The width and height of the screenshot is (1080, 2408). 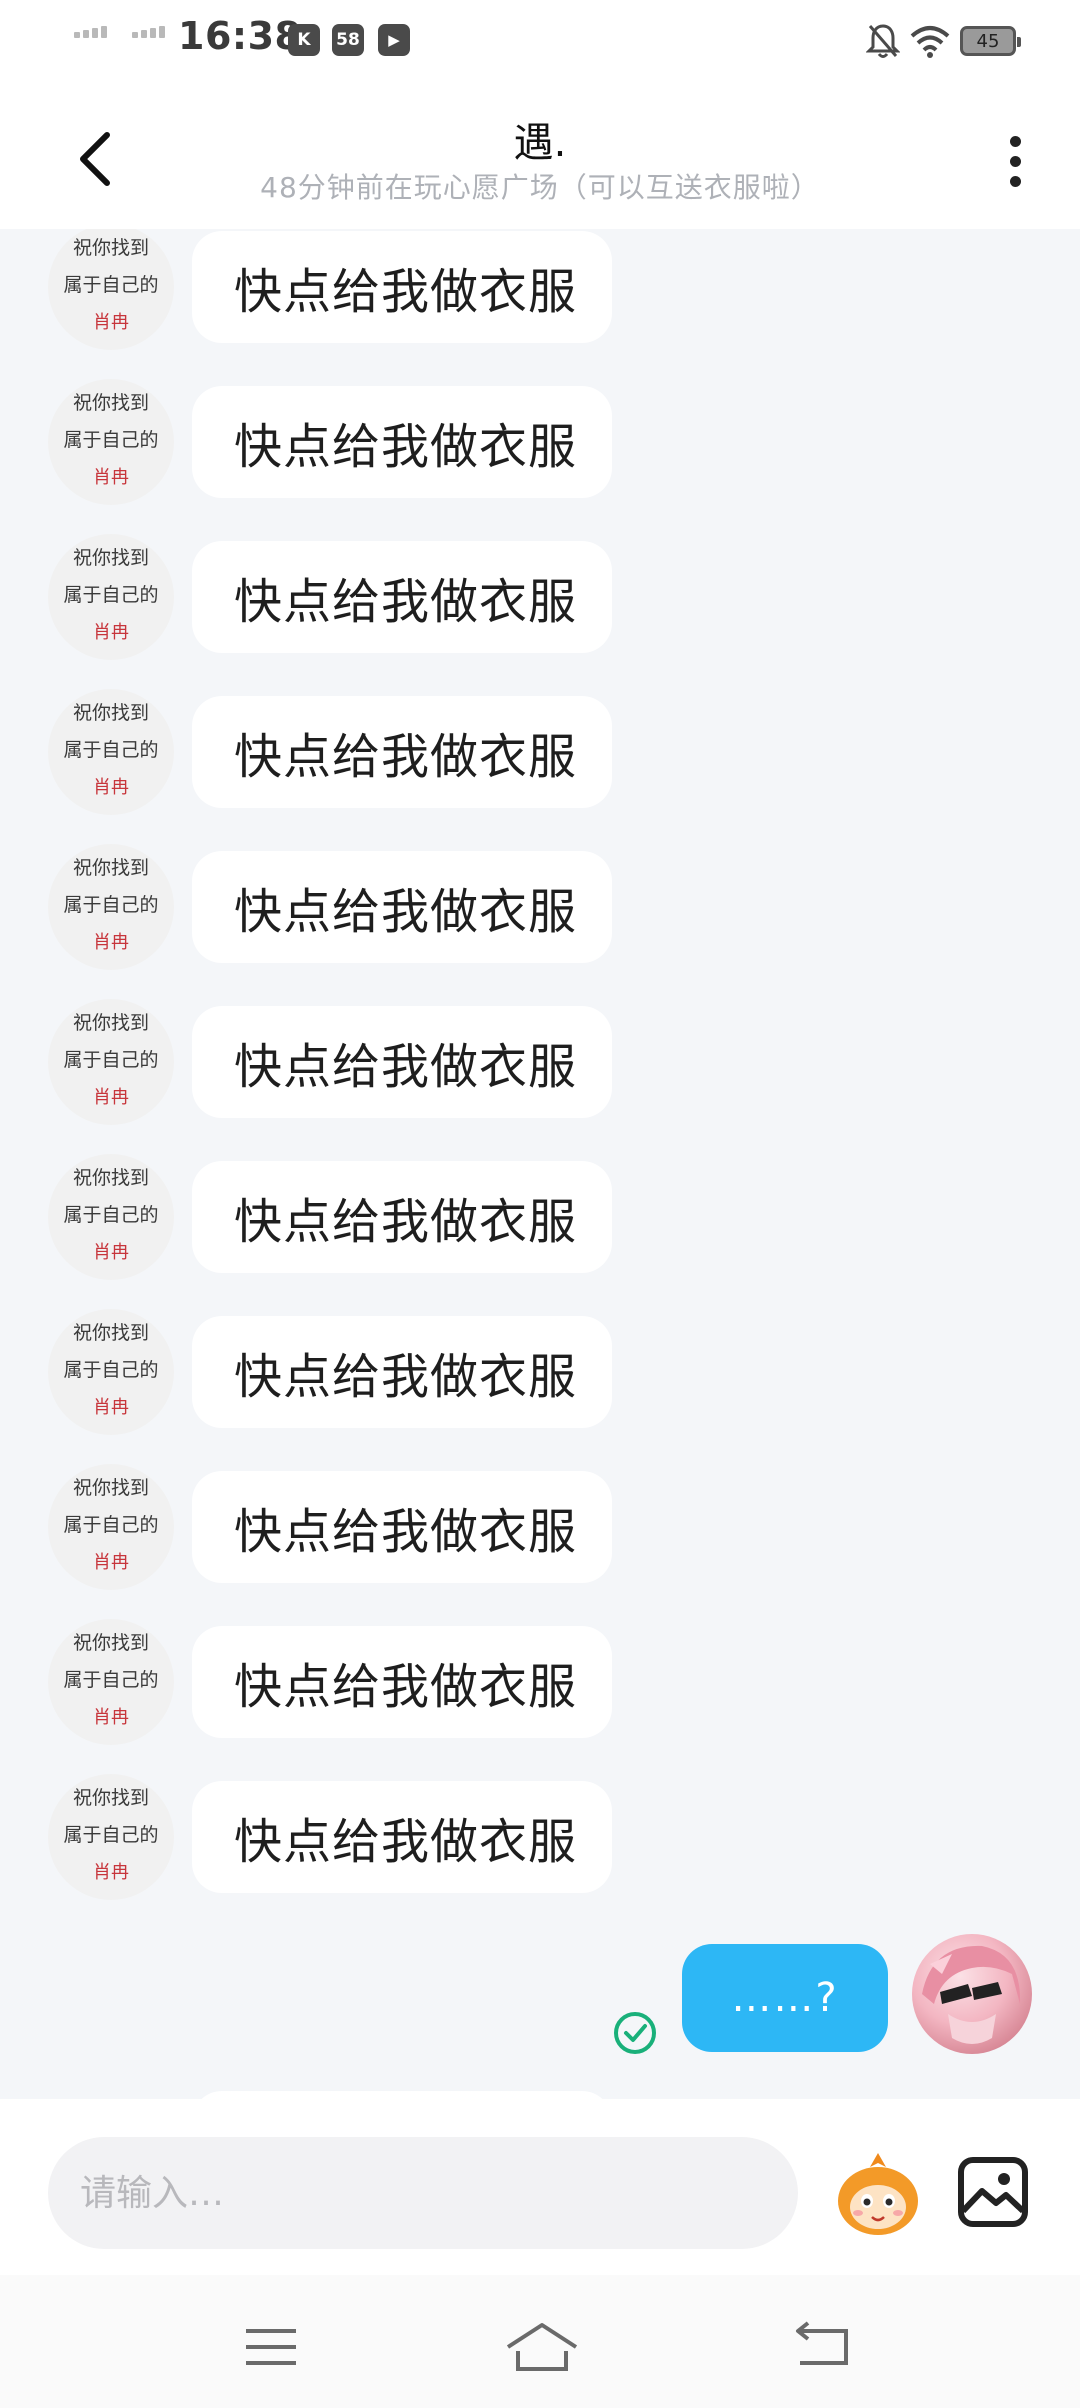 I want to click on contact-name: 遇., so click(x=540, y=143).